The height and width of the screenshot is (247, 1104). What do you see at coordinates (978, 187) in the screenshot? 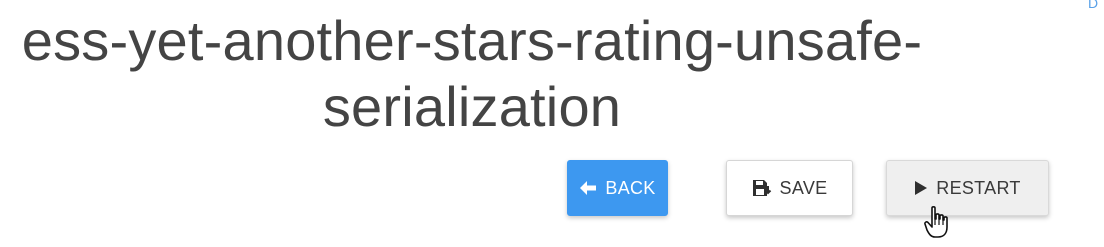
I see `restart-button-label: RESTART` at bounding box center [978, 187].